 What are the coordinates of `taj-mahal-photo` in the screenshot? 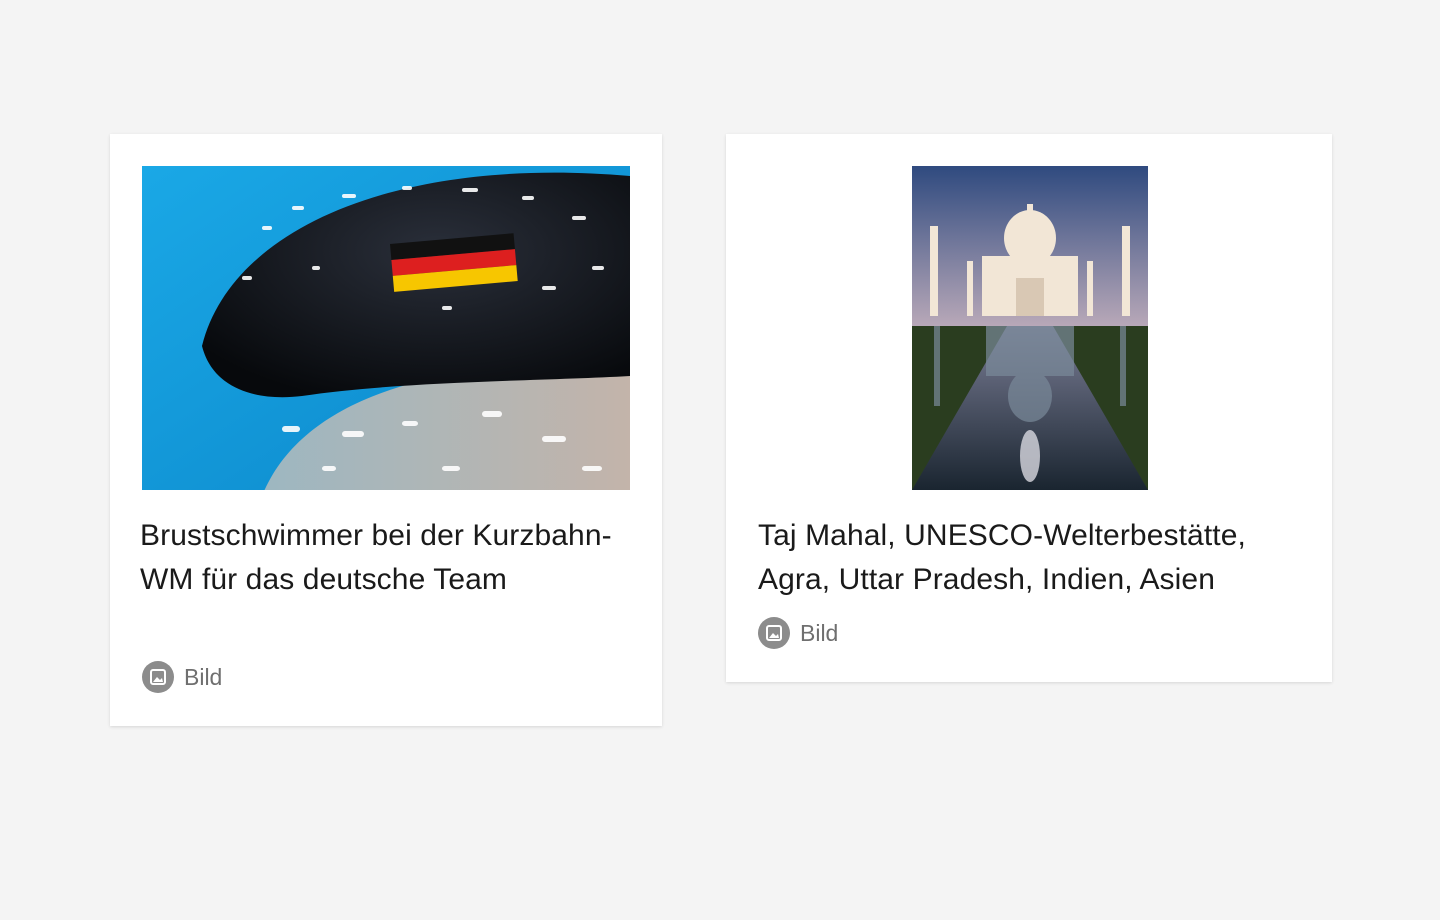 It's located at (1030, 328).